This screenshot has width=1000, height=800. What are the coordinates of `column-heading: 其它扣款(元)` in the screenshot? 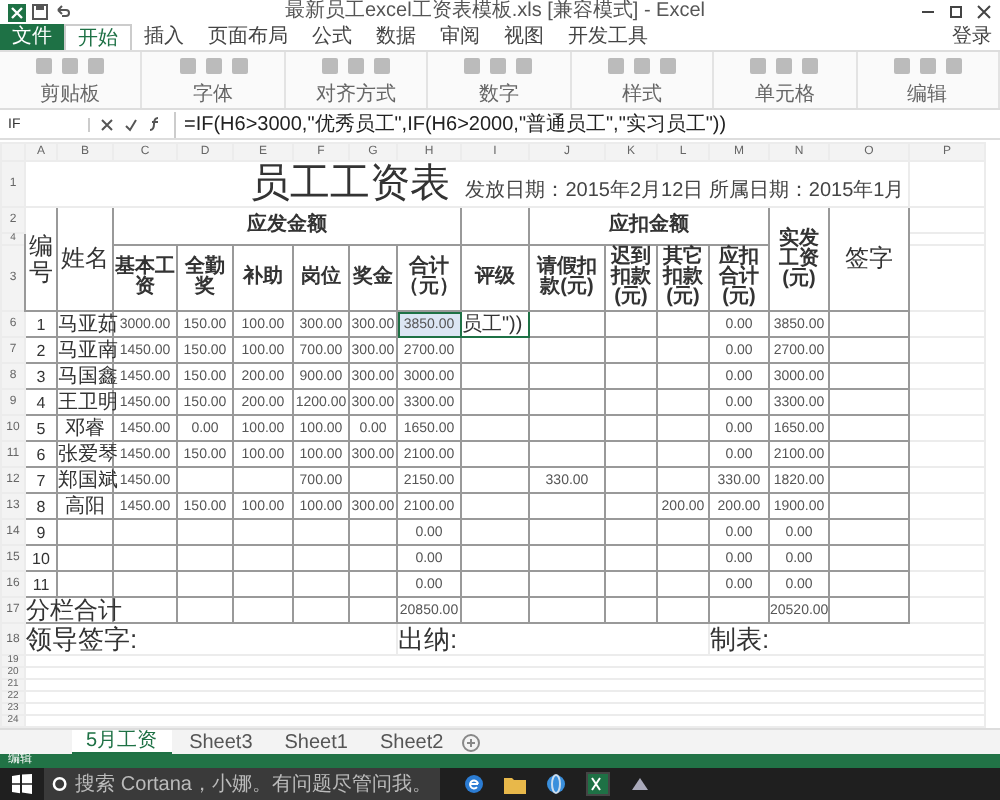 It's located at (683, 278).